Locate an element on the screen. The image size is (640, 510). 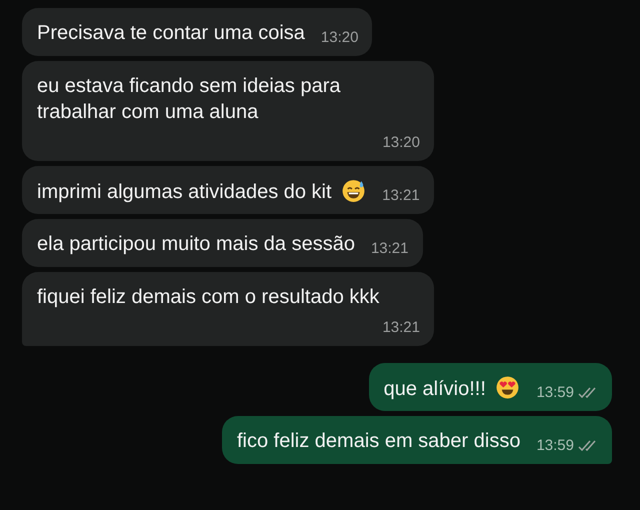
message-text: fico feliz demais em saber disso is located at coordinates (378, 441).